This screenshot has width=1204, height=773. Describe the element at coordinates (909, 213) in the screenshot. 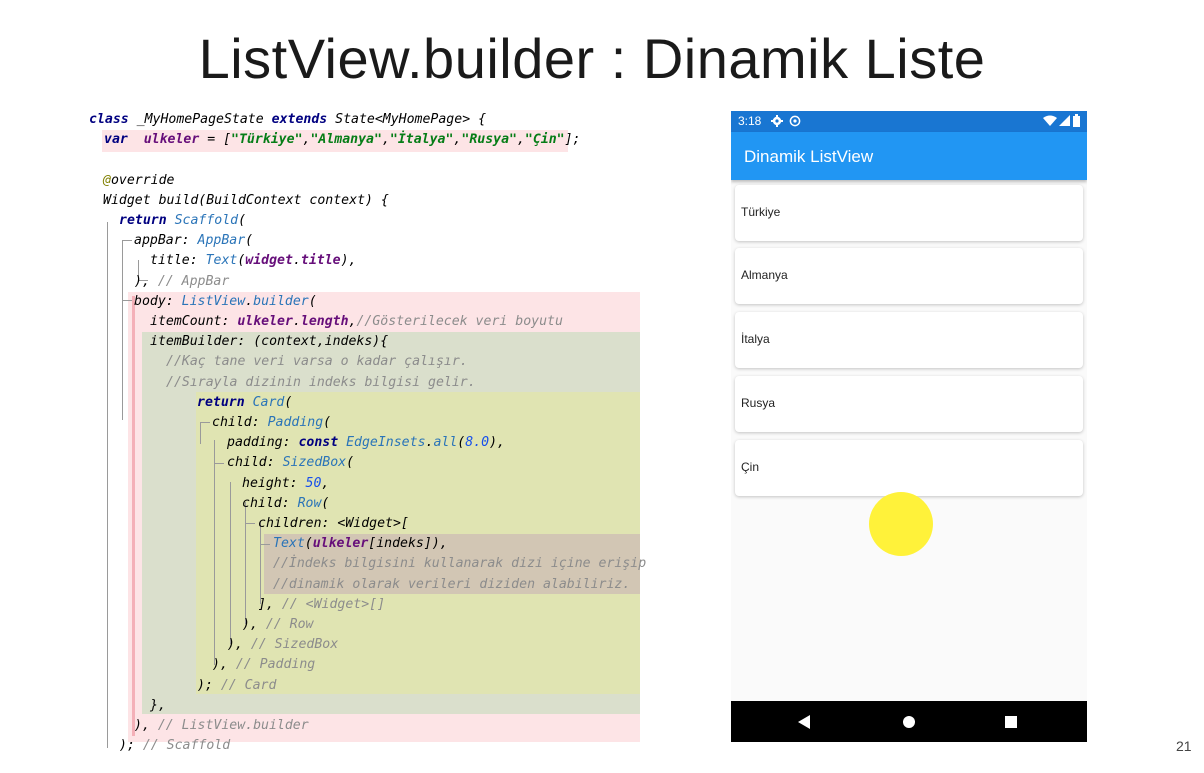

I see `list-item: Türkiye` at that location.